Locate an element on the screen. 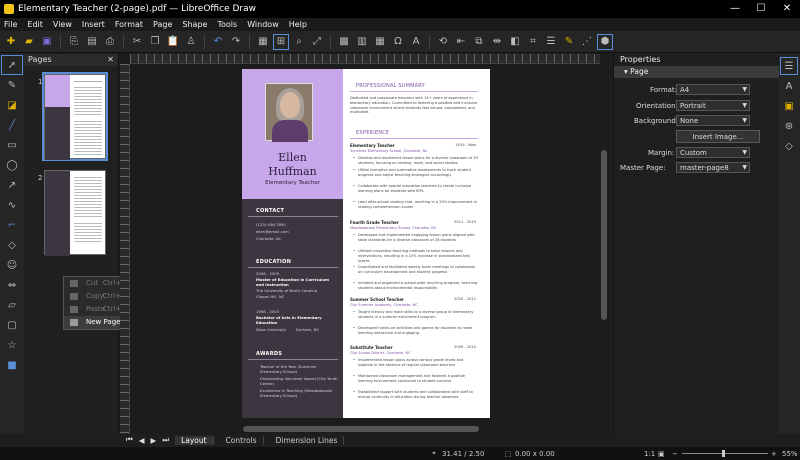 The height and width of the screenshot is (460, 800). pages-pane-title: Pages is located at coordinates (40, 59).